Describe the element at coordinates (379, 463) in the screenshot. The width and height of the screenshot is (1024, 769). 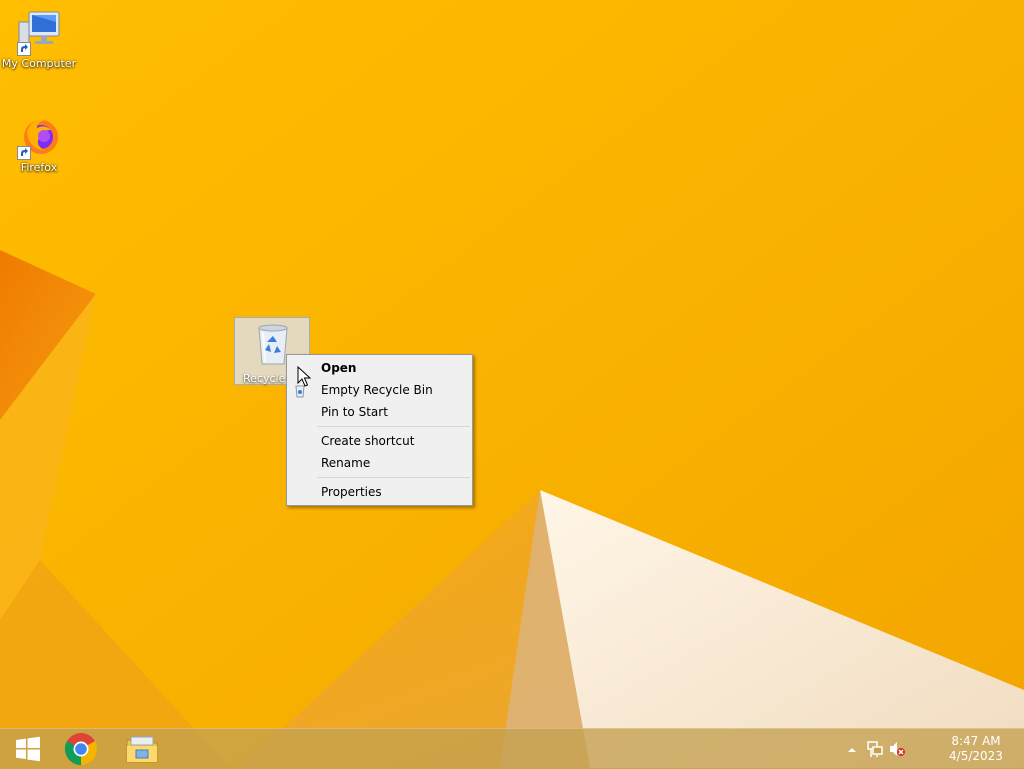
I see `menu-item-rename: Rename` at that location.